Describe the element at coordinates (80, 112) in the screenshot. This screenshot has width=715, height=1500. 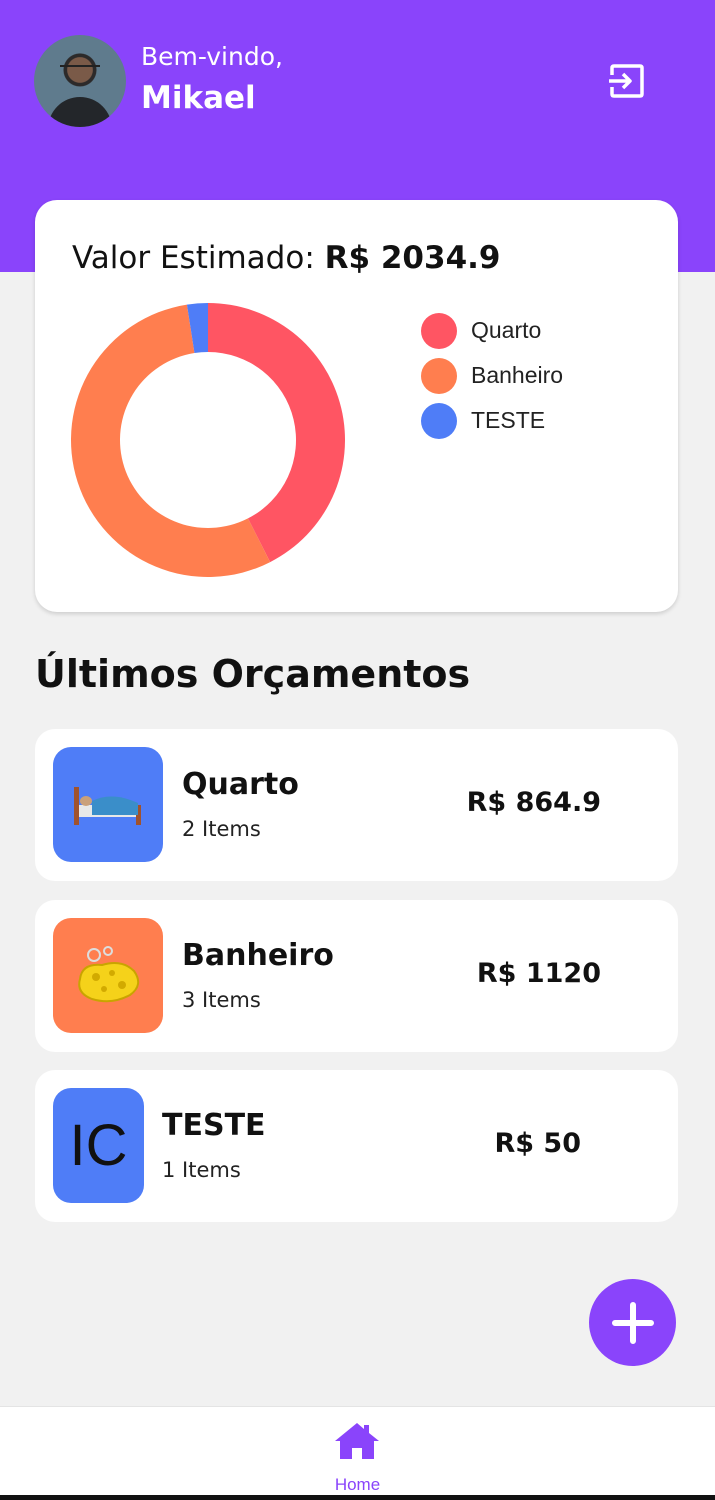
I see `avatar-body` at that location.